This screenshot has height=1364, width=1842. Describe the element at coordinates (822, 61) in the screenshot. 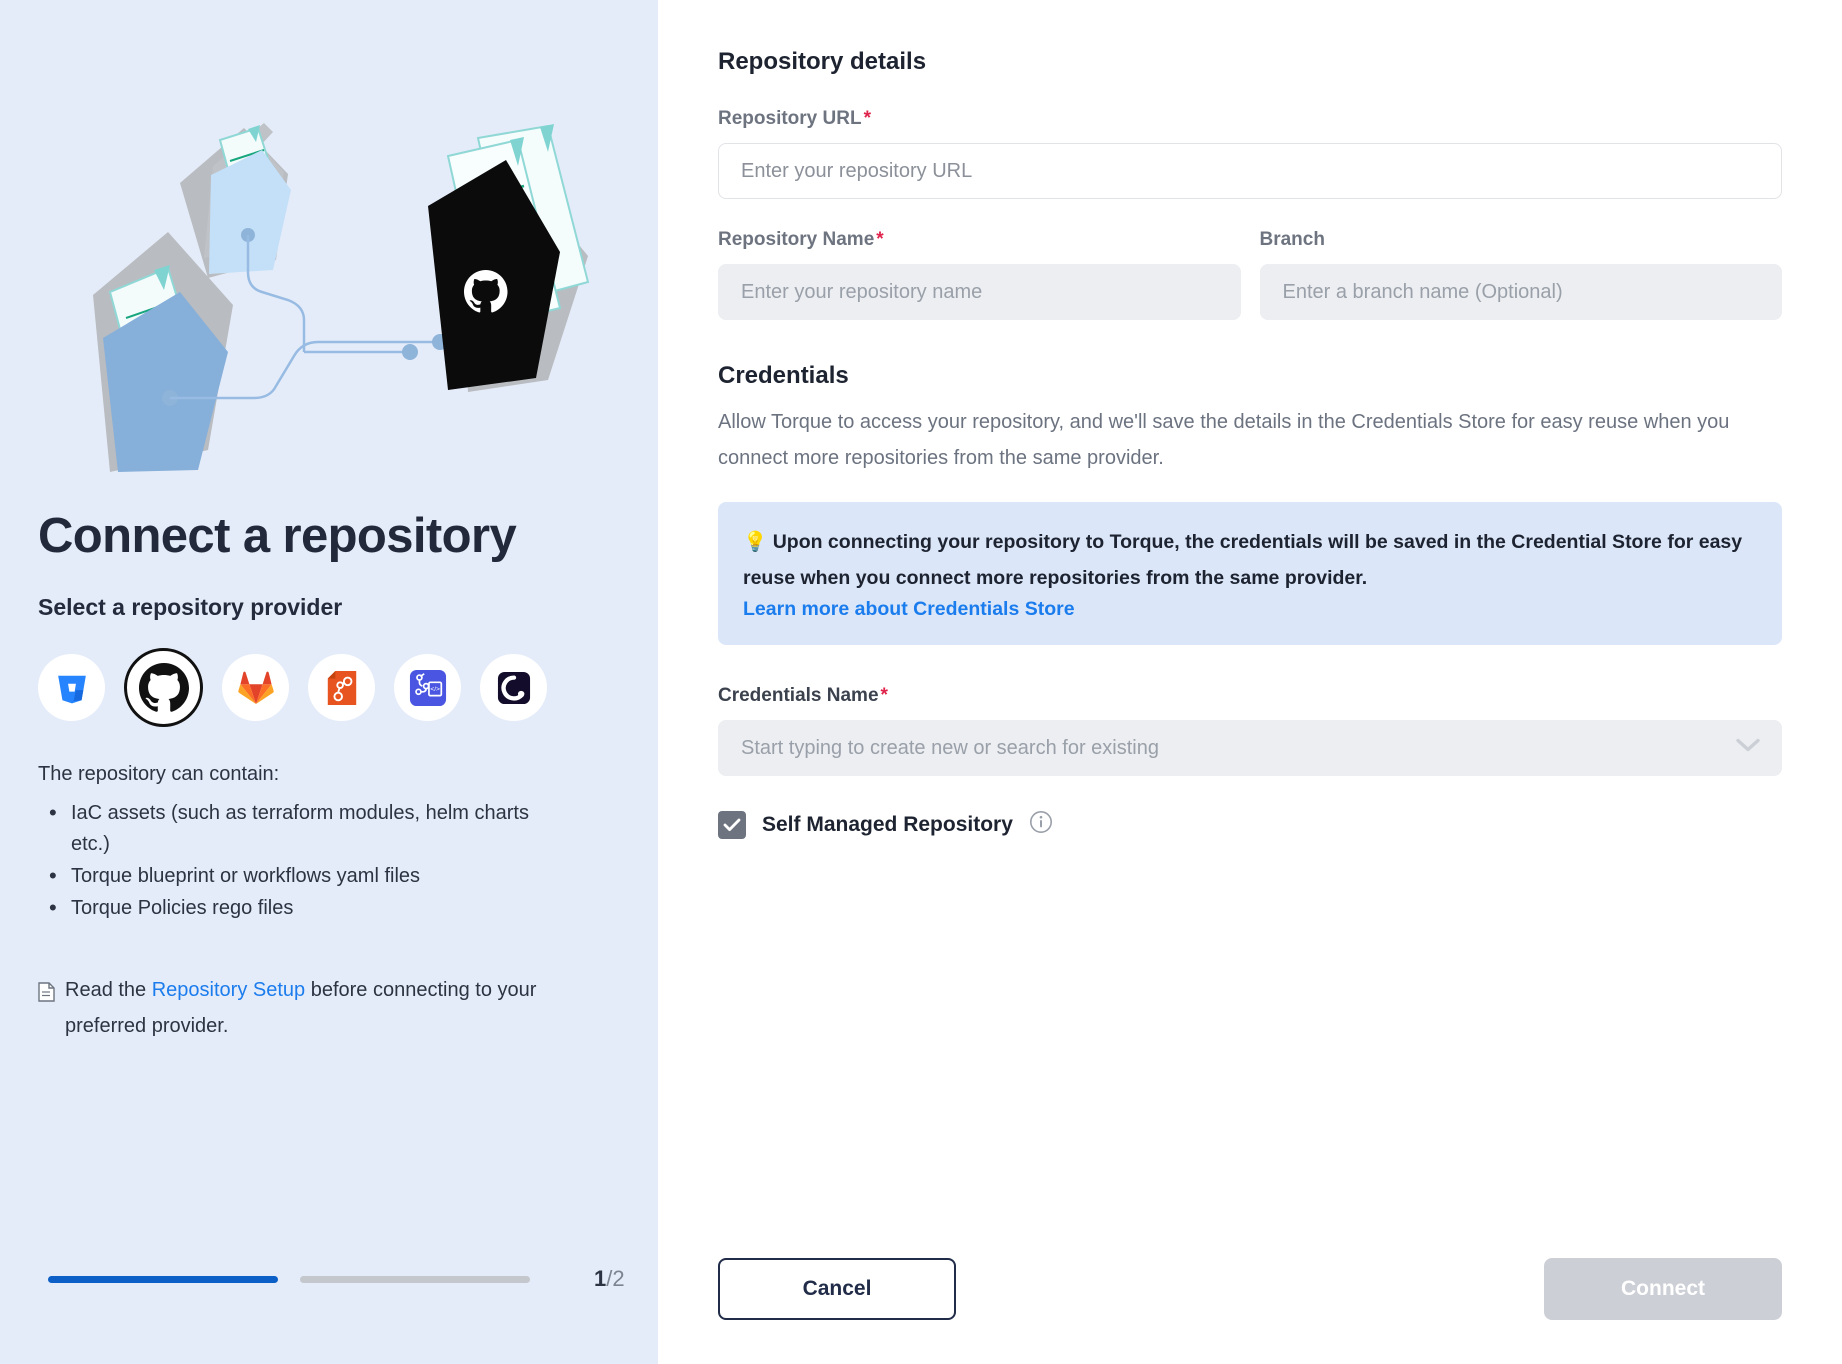

I see `section-title-repository-details: Repository details` at that location.